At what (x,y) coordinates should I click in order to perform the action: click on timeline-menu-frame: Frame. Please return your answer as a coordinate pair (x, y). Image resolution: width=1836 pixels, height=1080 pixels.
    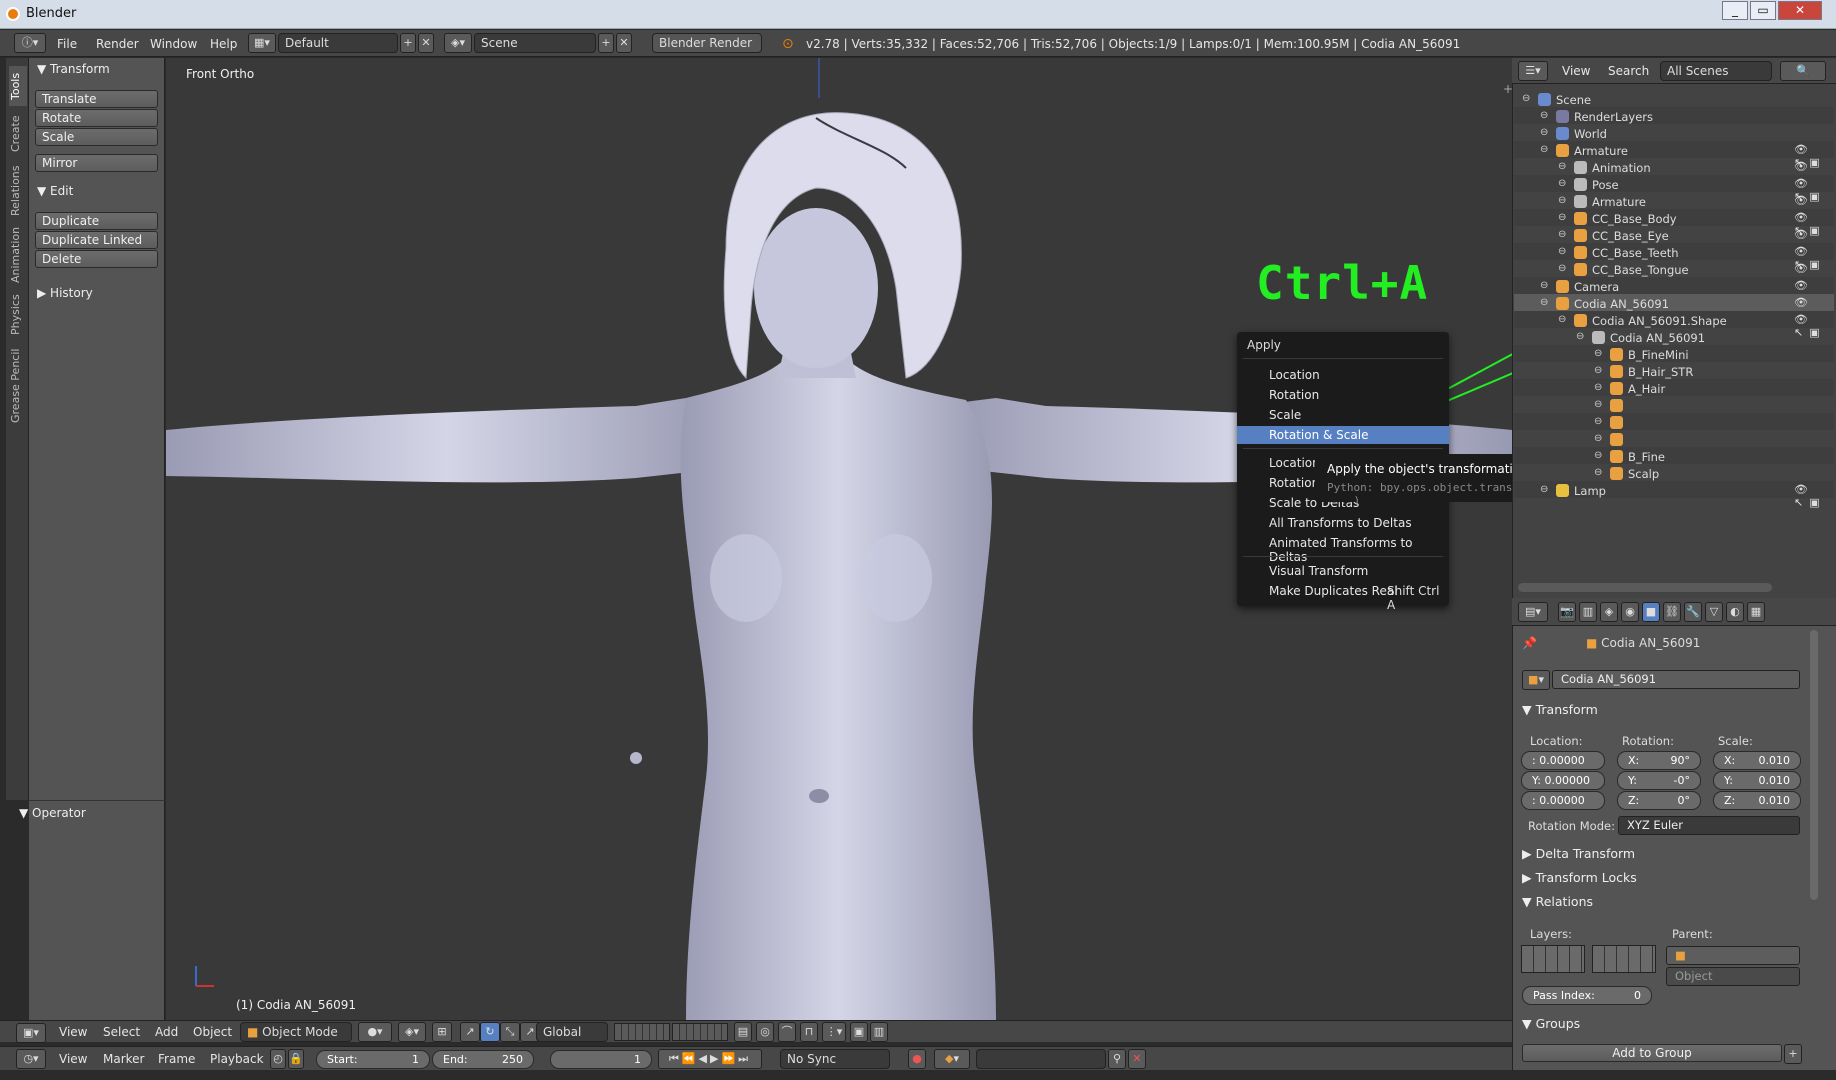
    Looking at the image, I should click on (176, 1059).